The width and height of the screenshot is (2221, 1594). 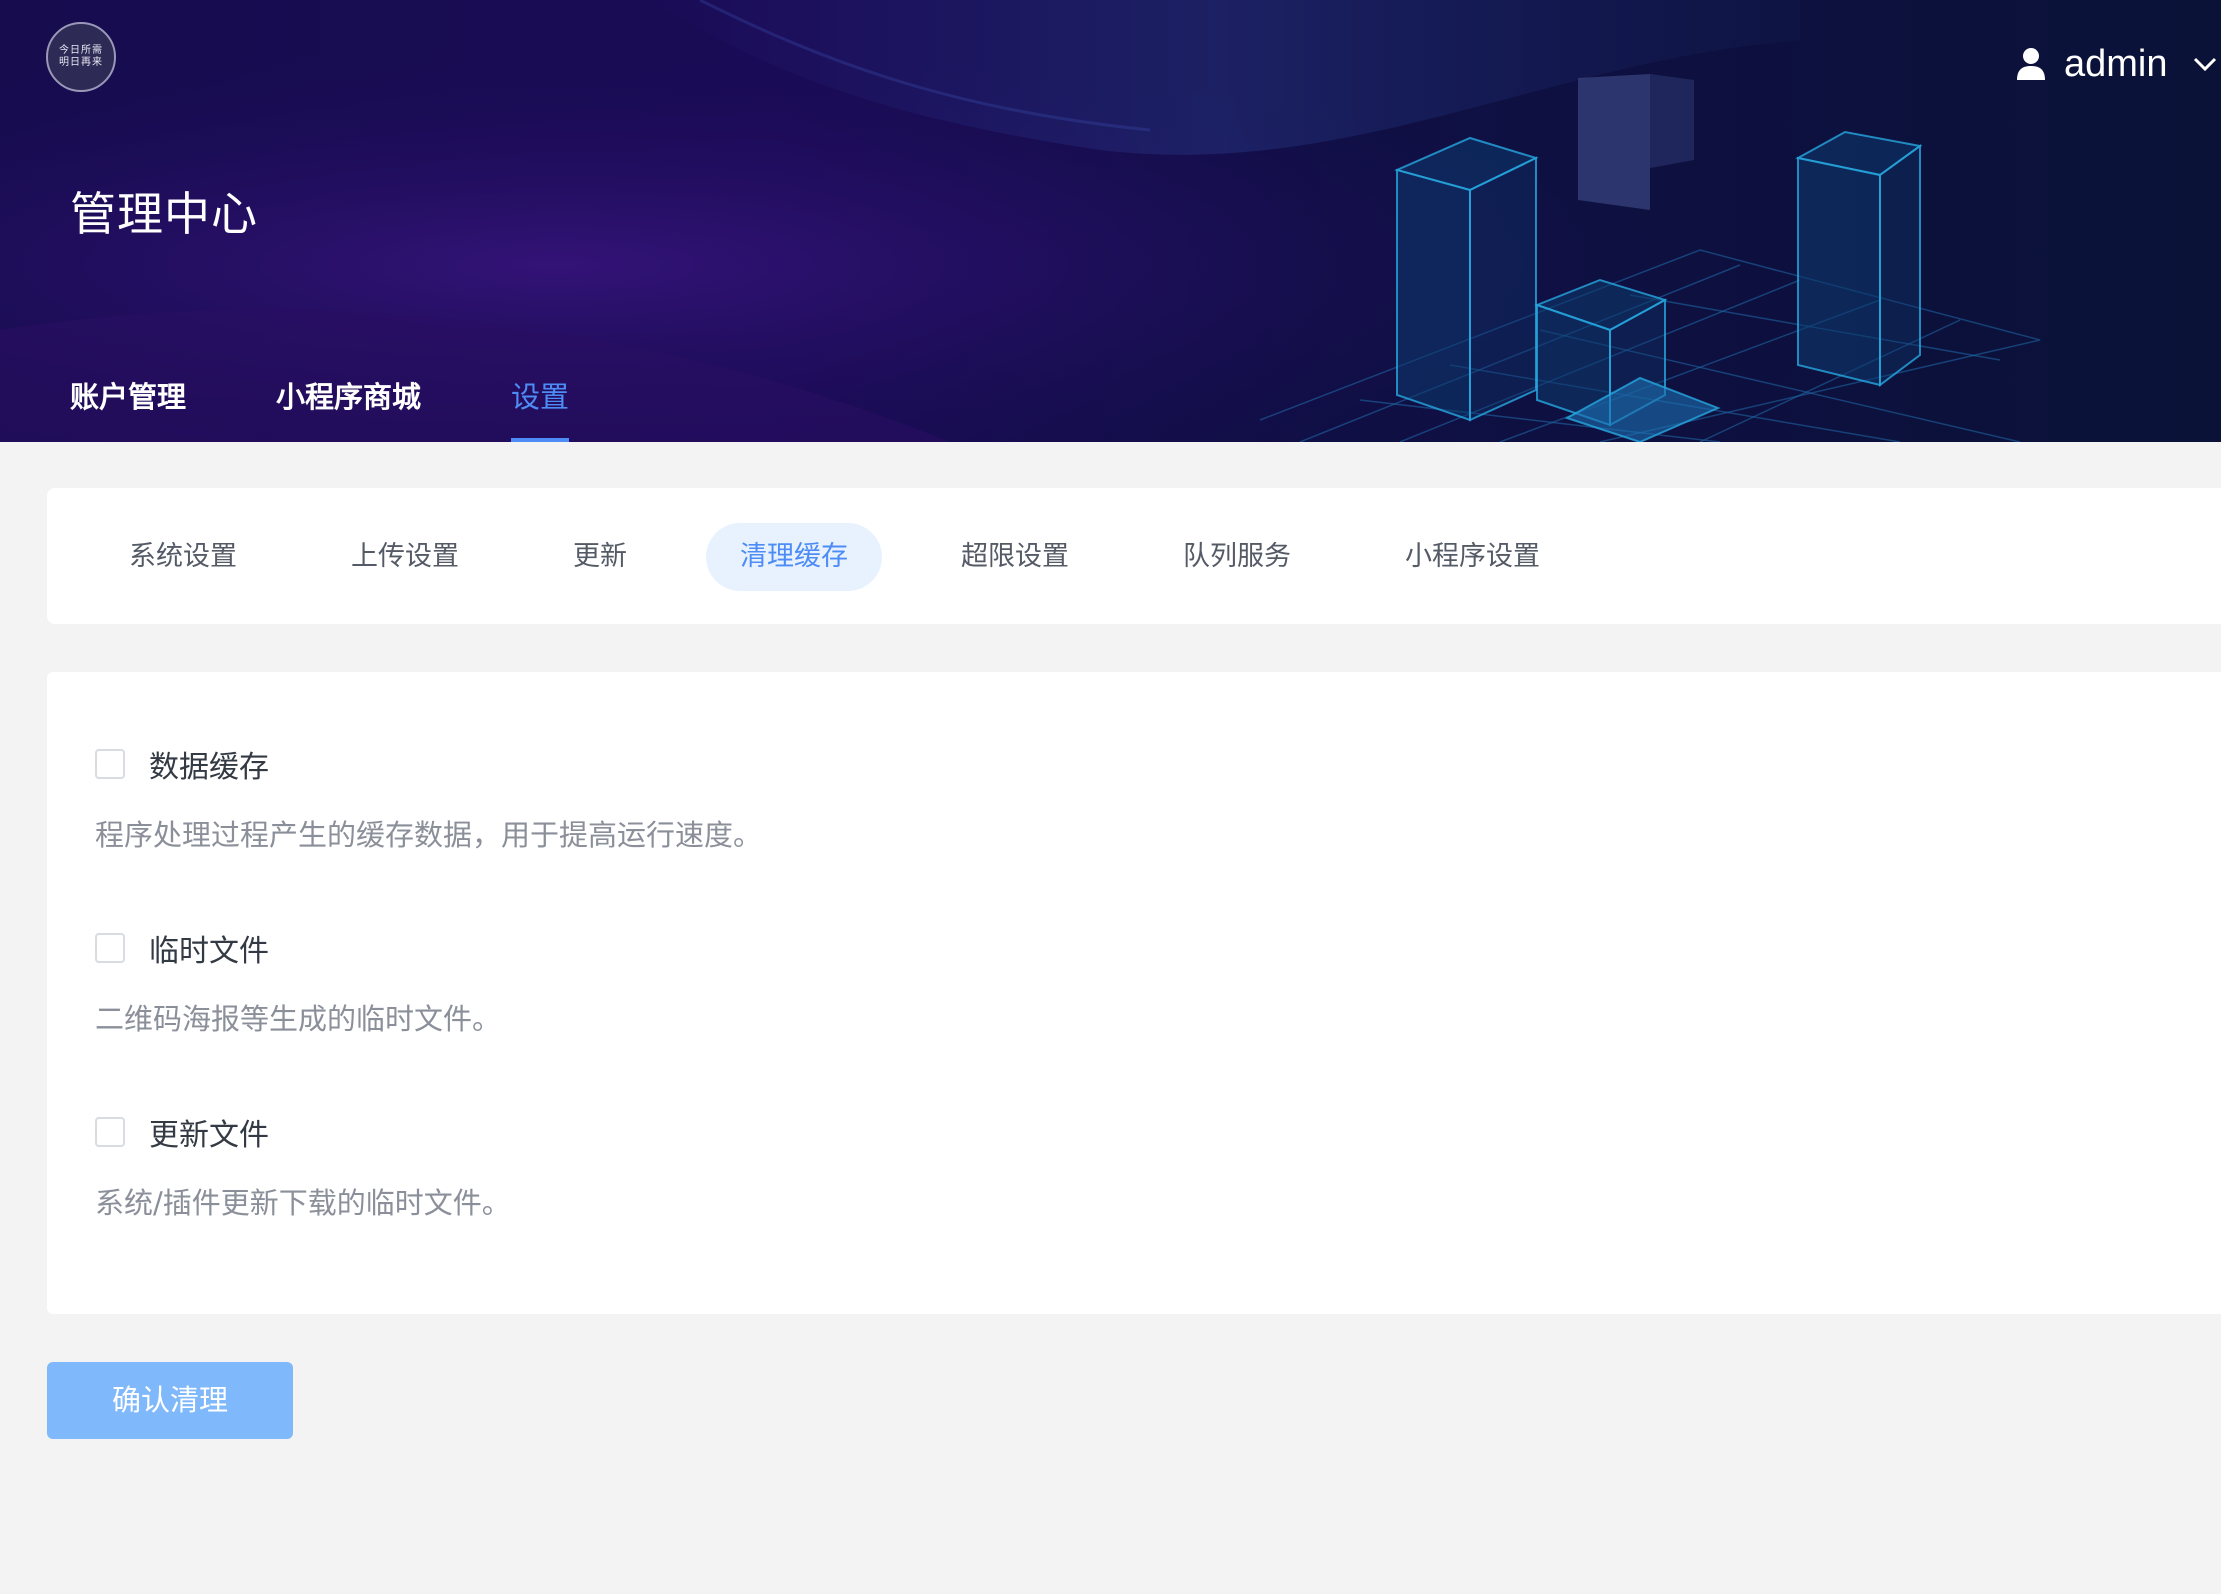 What do you see at coordinates (183, 557) in the screenshot?
I see `tab-system-settings: 系统设置` at bounding box center [183, 557].